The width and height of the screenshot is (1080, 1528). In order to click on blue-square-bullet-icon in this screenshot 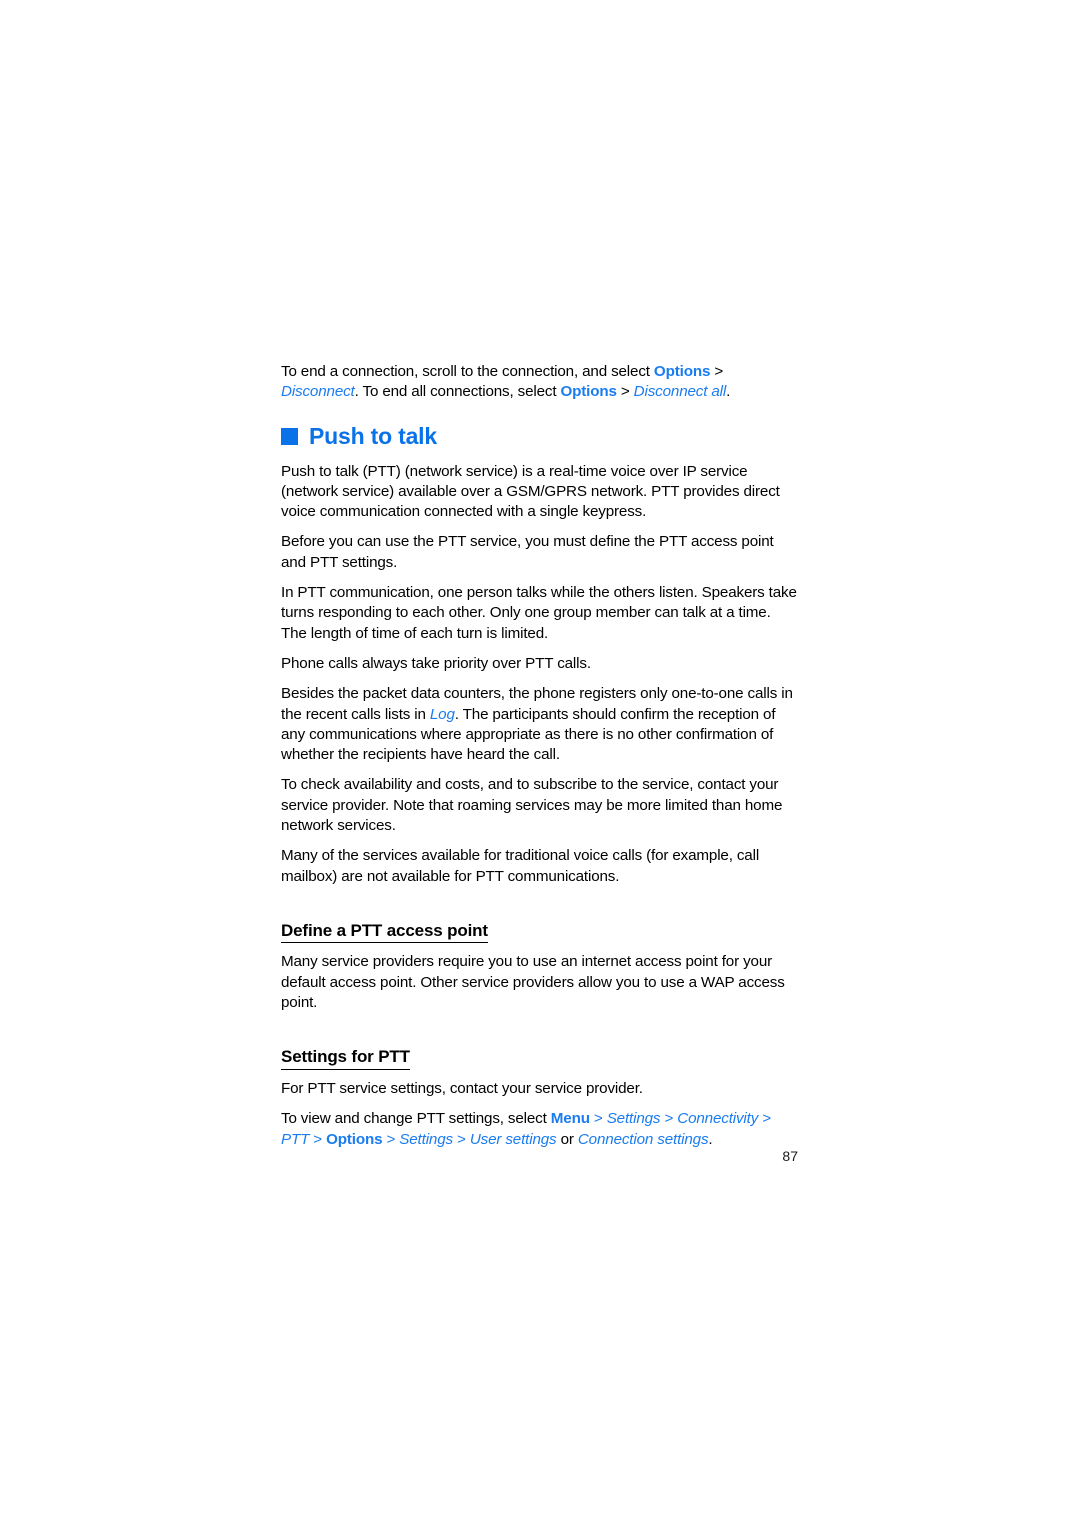, I will do `click(289, 436)`.